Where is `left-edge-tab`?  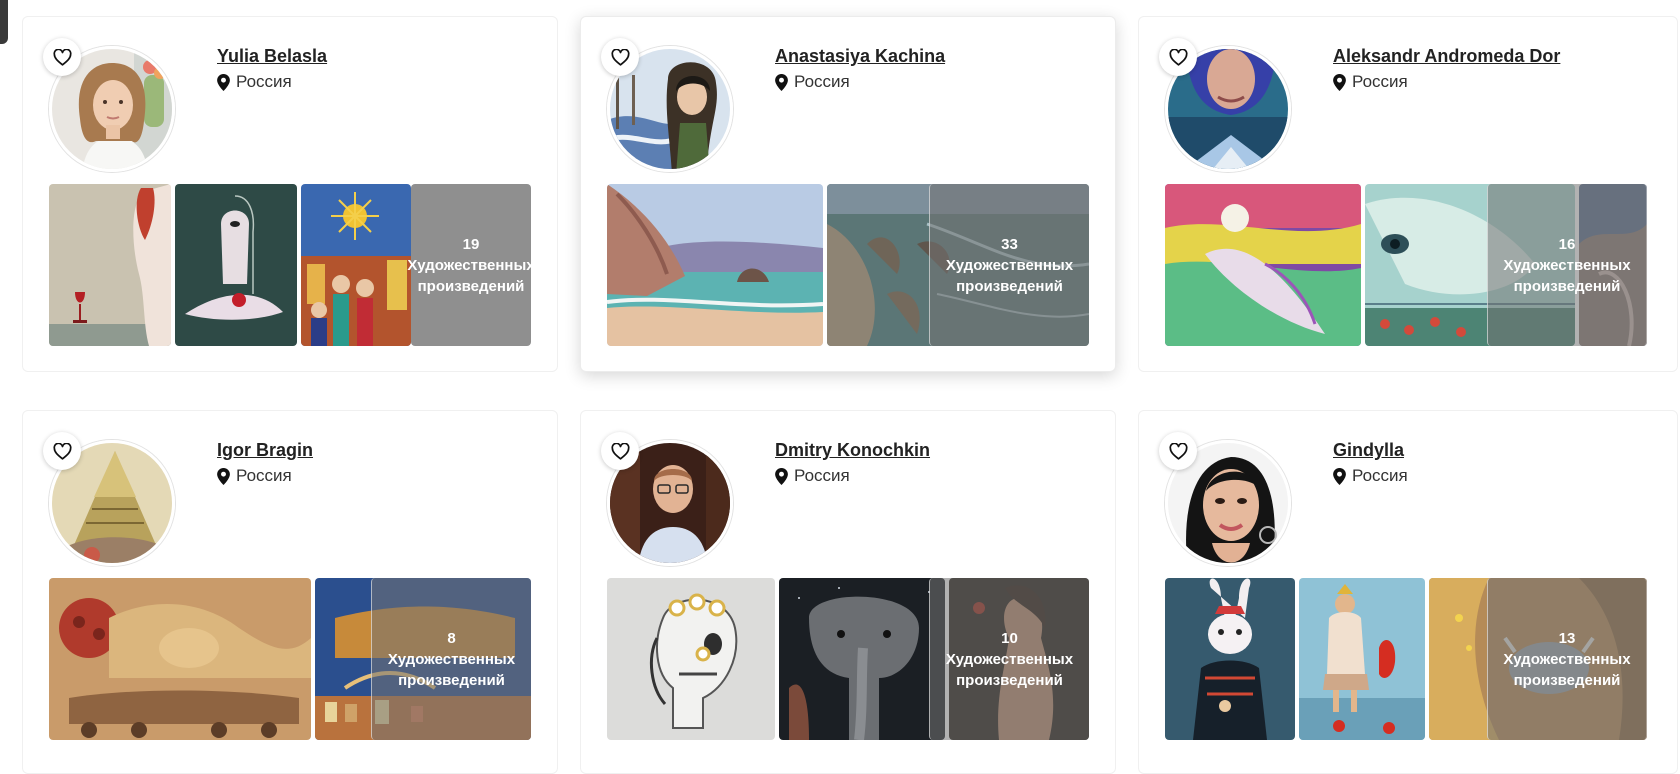 left-edge-tab is located at coordinates (4, 22).